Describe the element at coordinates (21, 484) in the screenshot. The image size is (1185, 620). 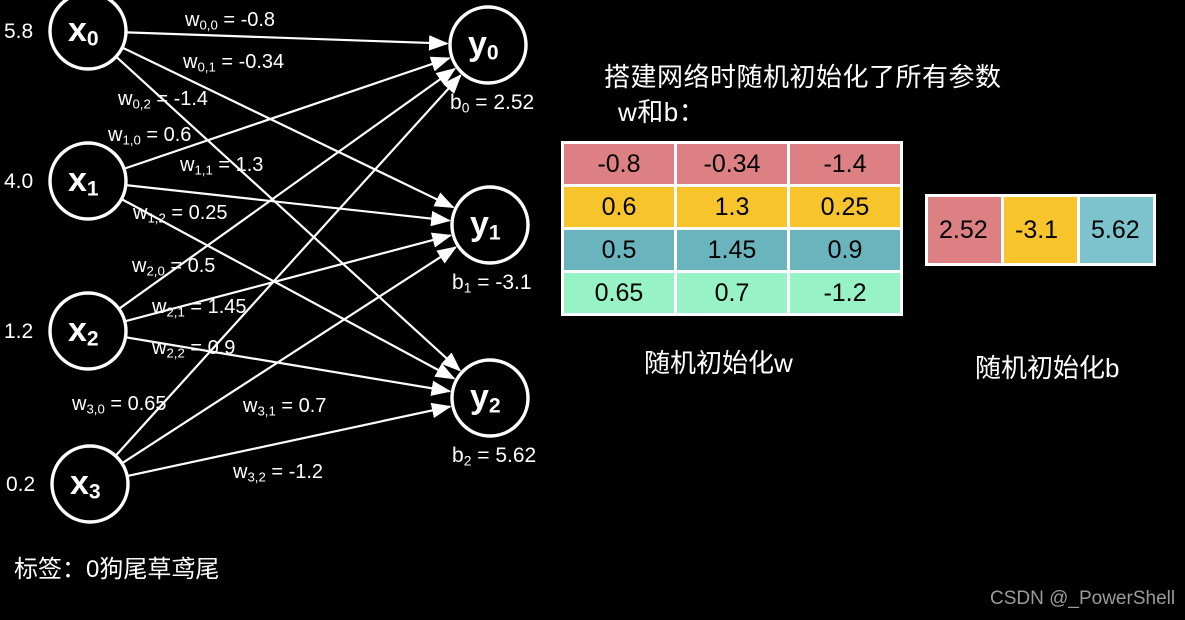
I see `input-value-x3: 0.2` at that location.